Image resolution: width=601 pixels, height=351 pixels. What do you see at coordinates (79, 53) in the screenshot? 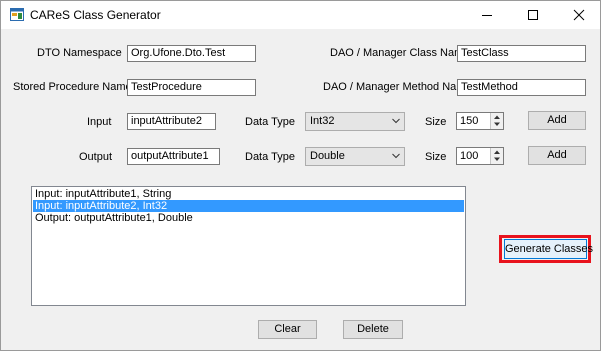
I see `dto-namespace-label: DTO Namespace` at bounding box center [79, 53].